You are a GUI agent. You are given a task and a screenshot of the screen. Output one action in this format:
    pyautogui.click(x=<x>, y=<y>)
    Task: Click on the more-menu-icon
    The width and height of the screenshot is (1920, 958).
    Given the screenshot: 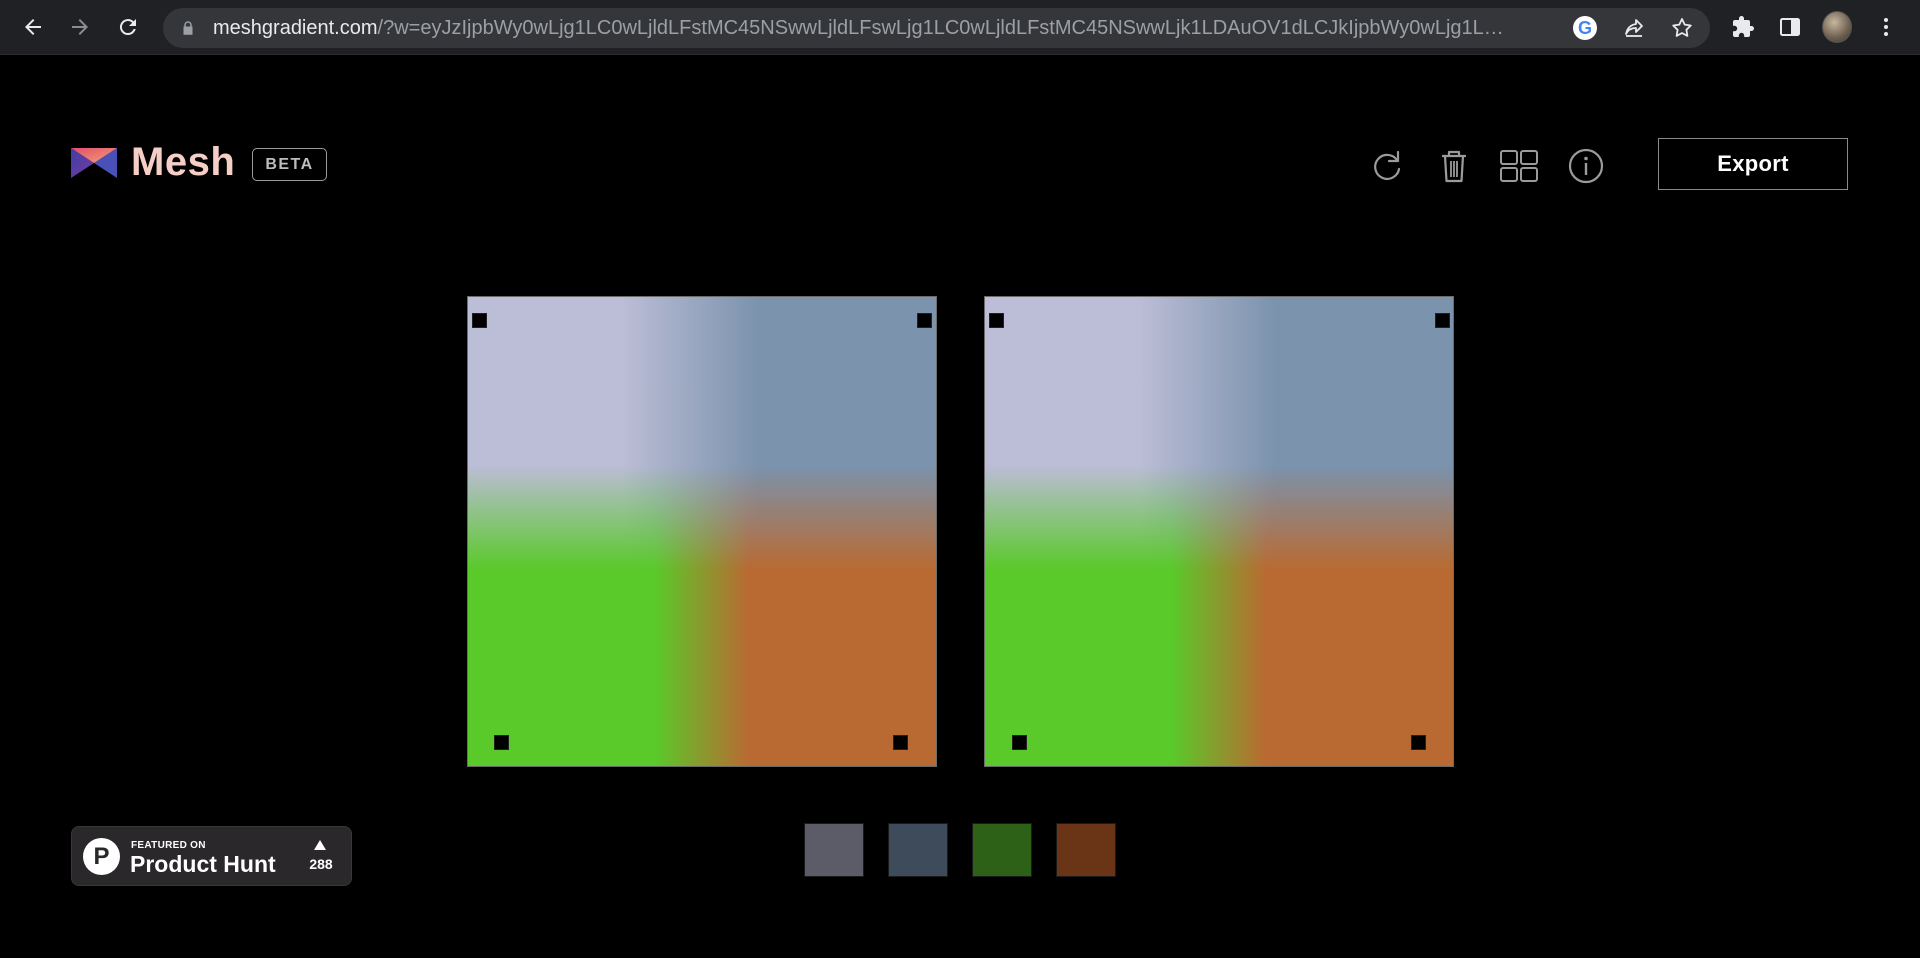 What is the action you would take?
    pyautogui.click(x=1886, y=27)
    